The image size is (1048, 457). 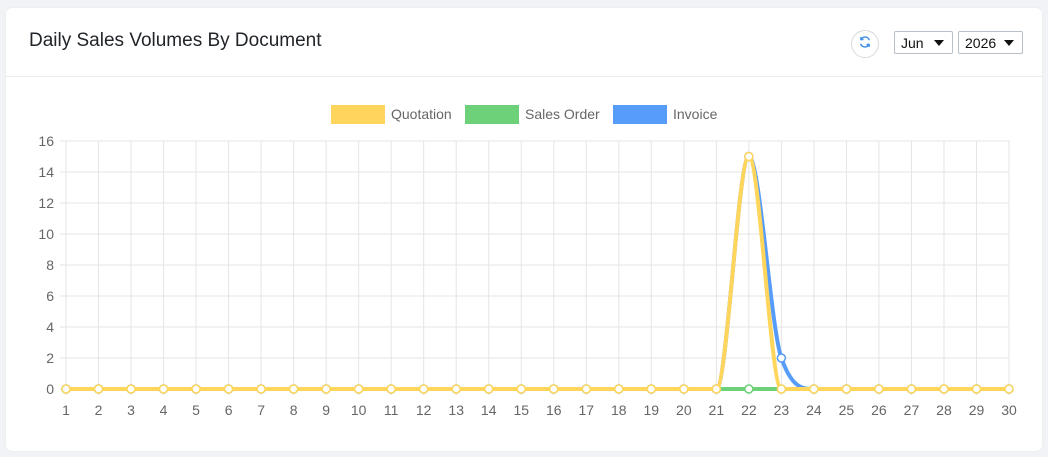 I want to click on x-tick-label: 26, so click(x=879, y=410).